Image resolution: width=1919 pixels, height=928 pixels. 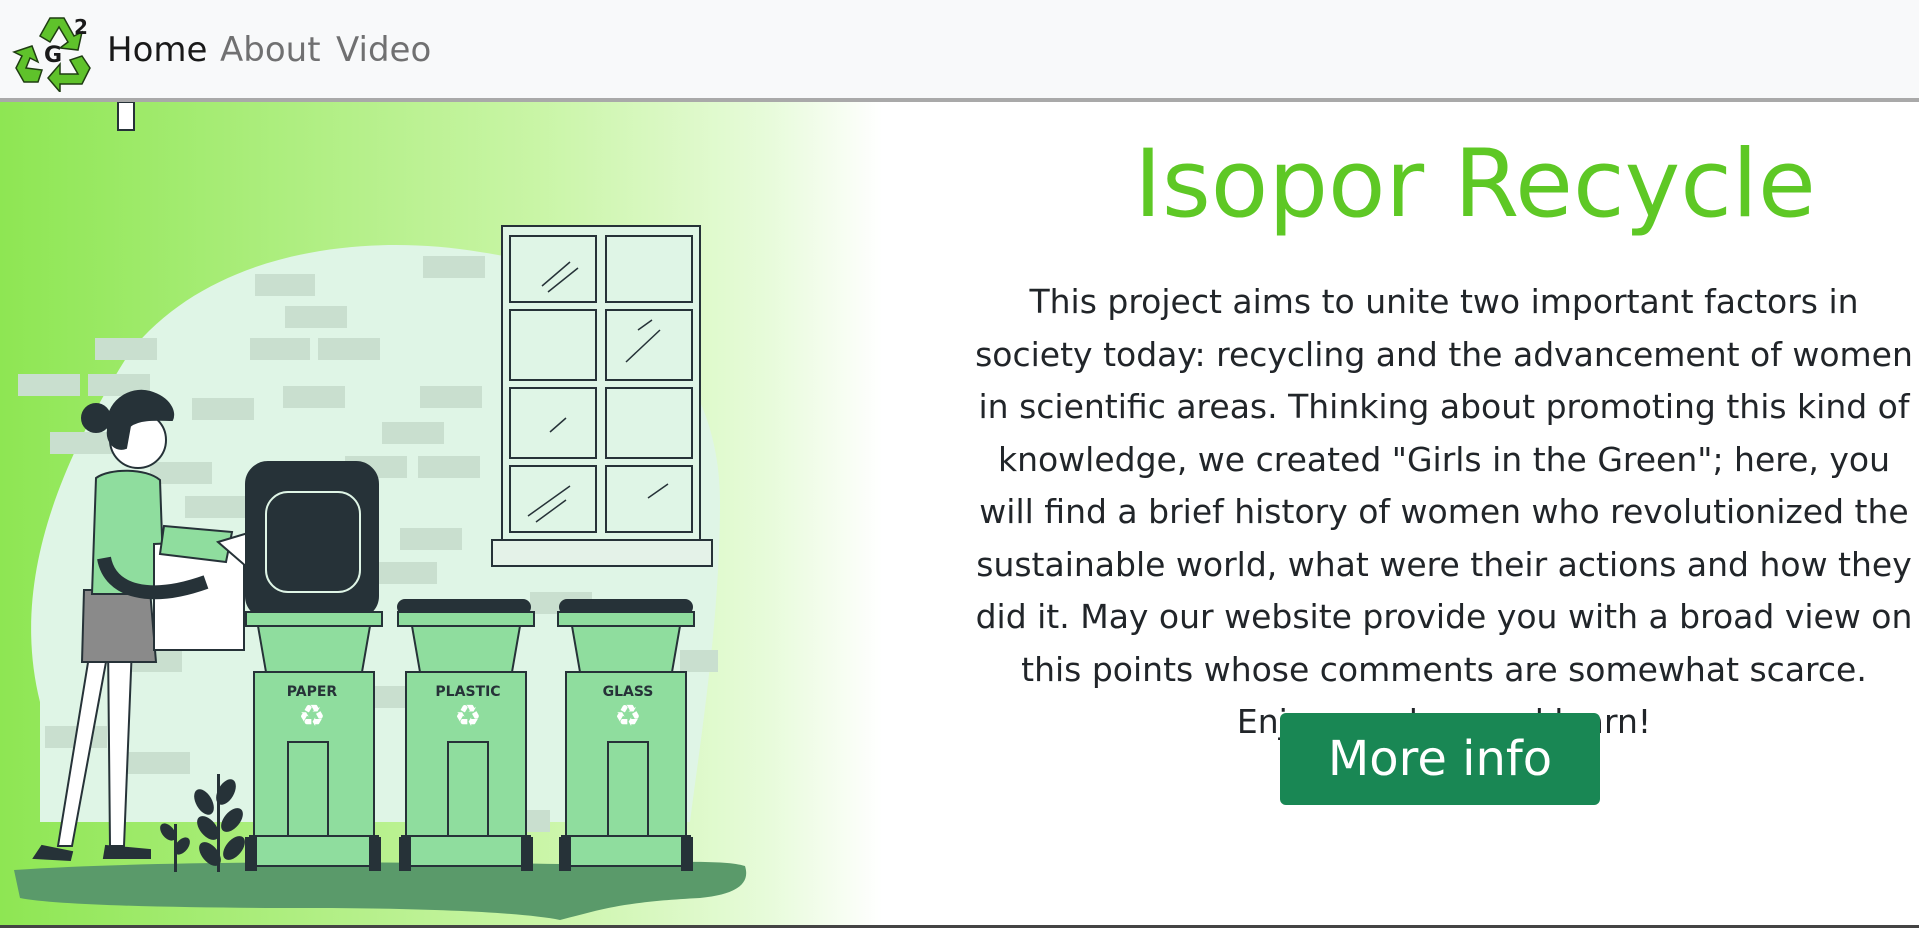 I want to click on bin-label-plastic: PLASTIC, so click(x=467, y=692).